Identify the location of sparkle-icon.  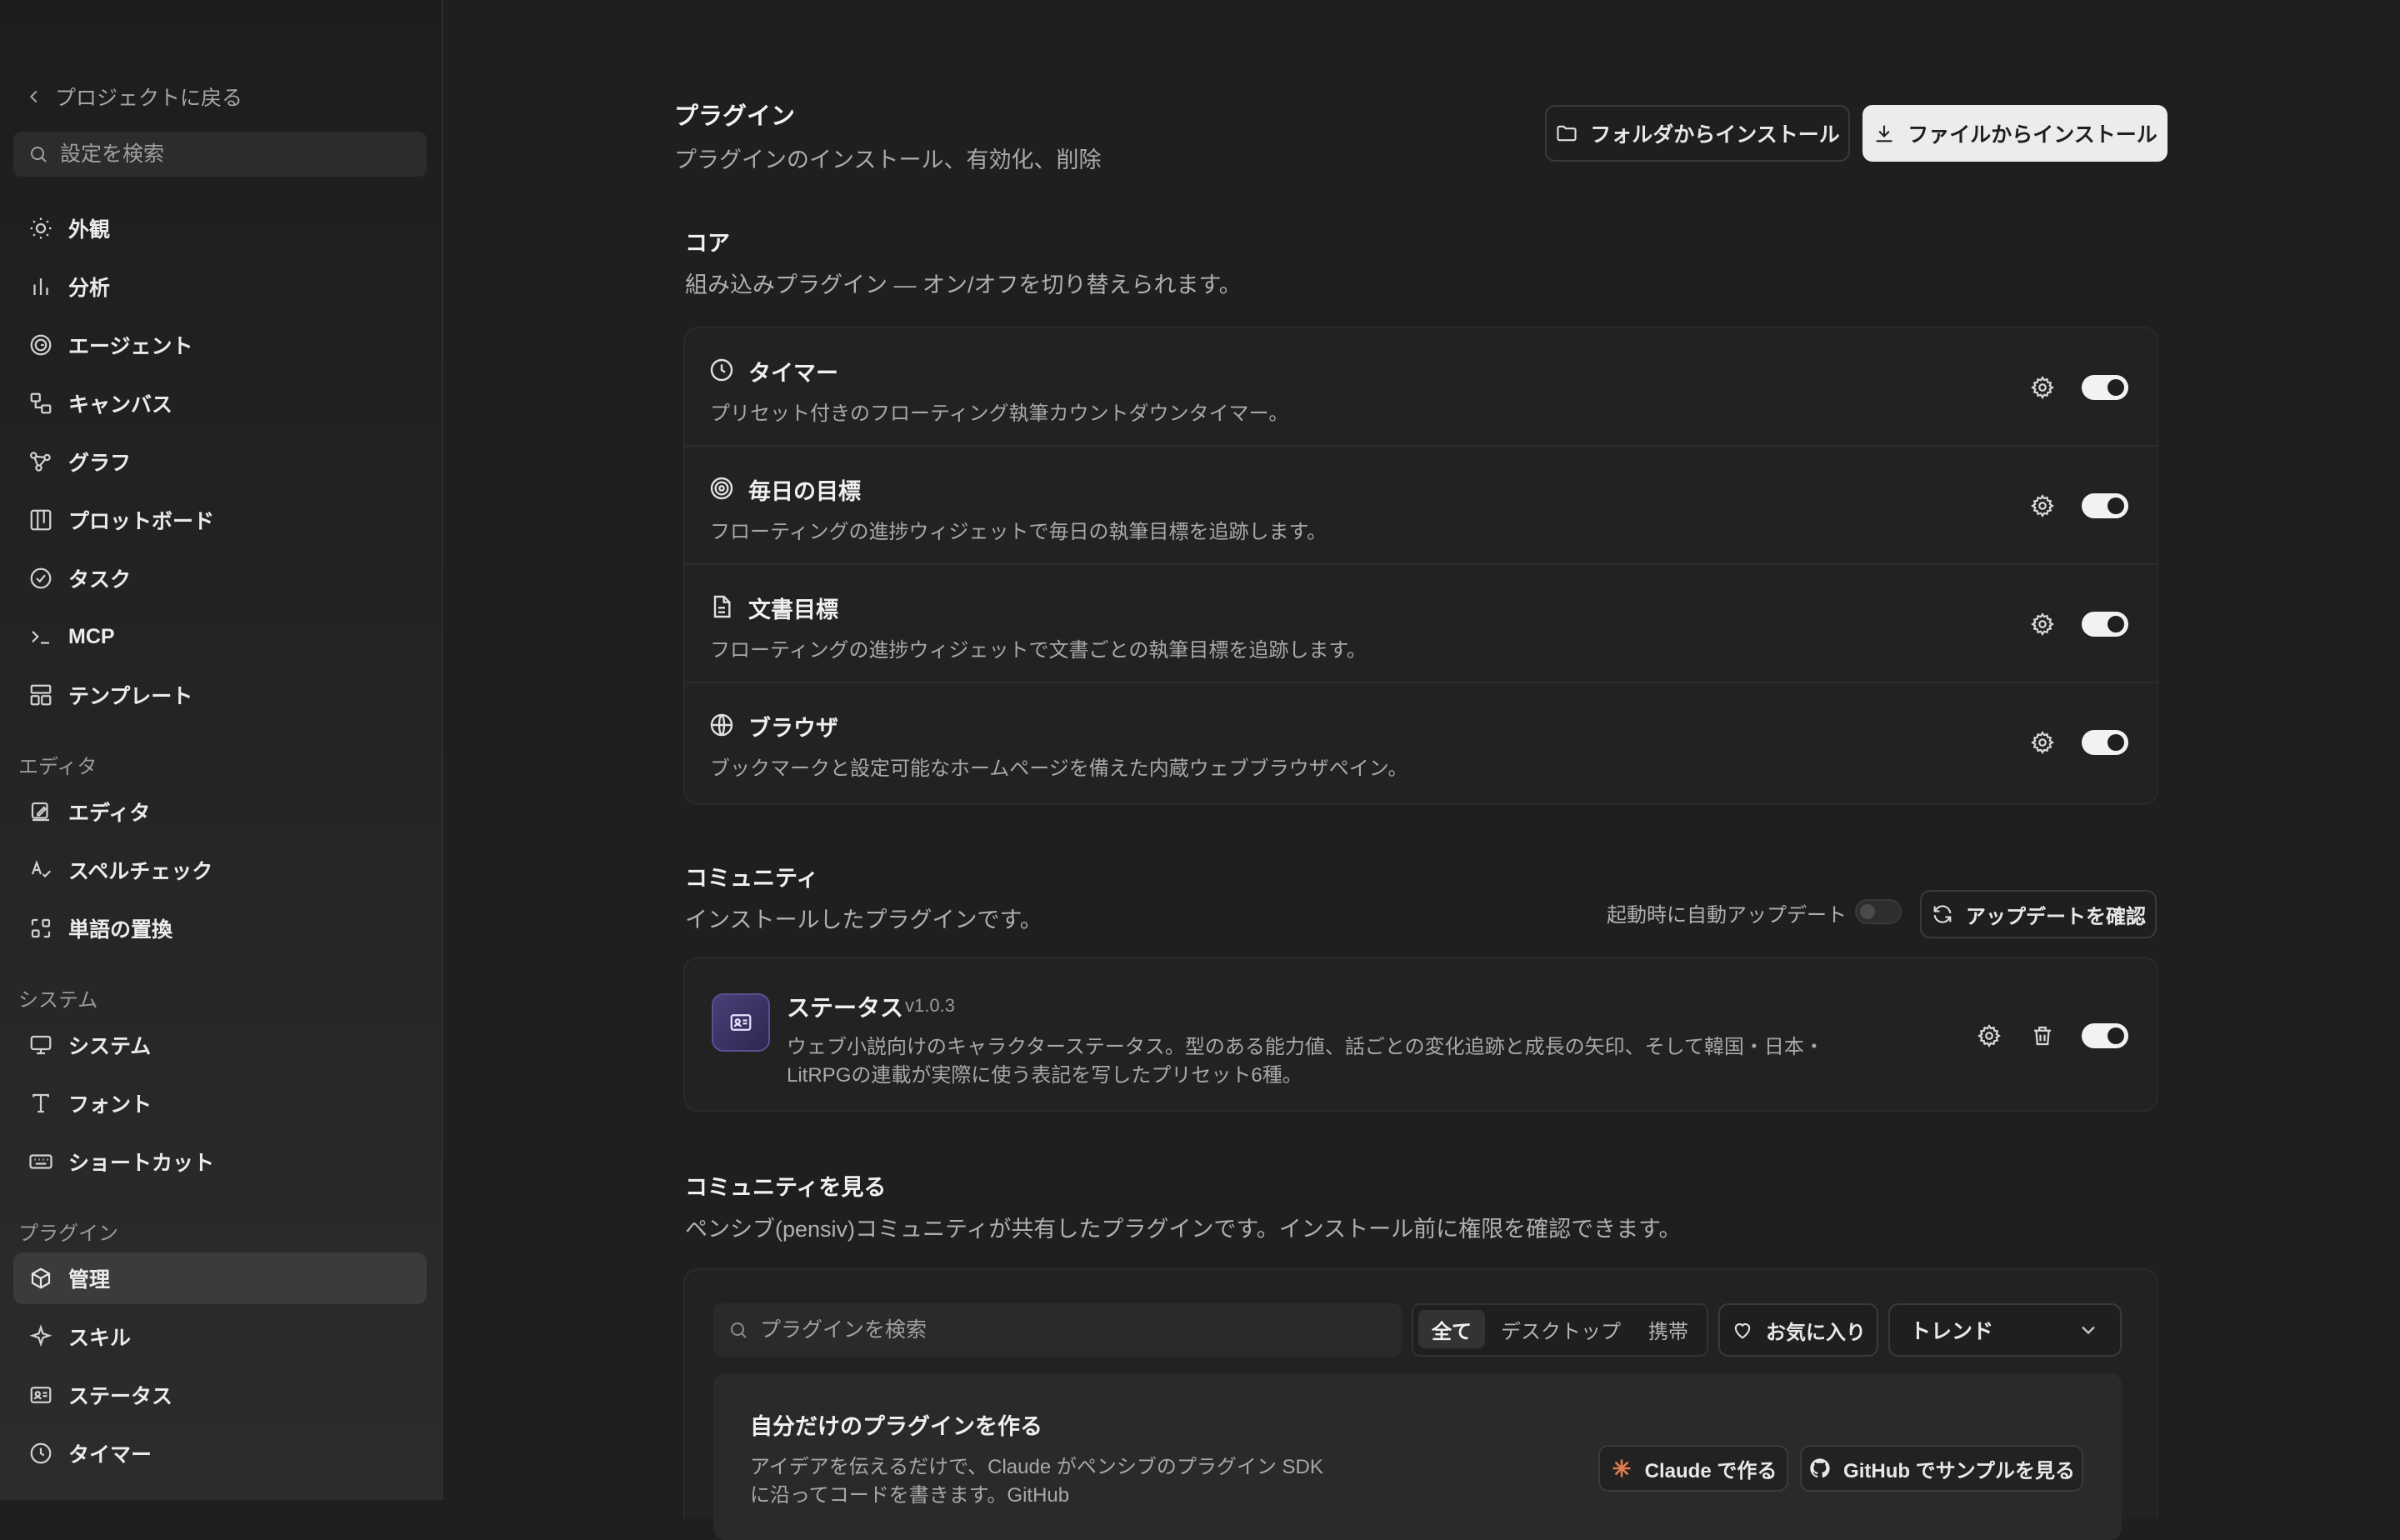
(40, 1336).